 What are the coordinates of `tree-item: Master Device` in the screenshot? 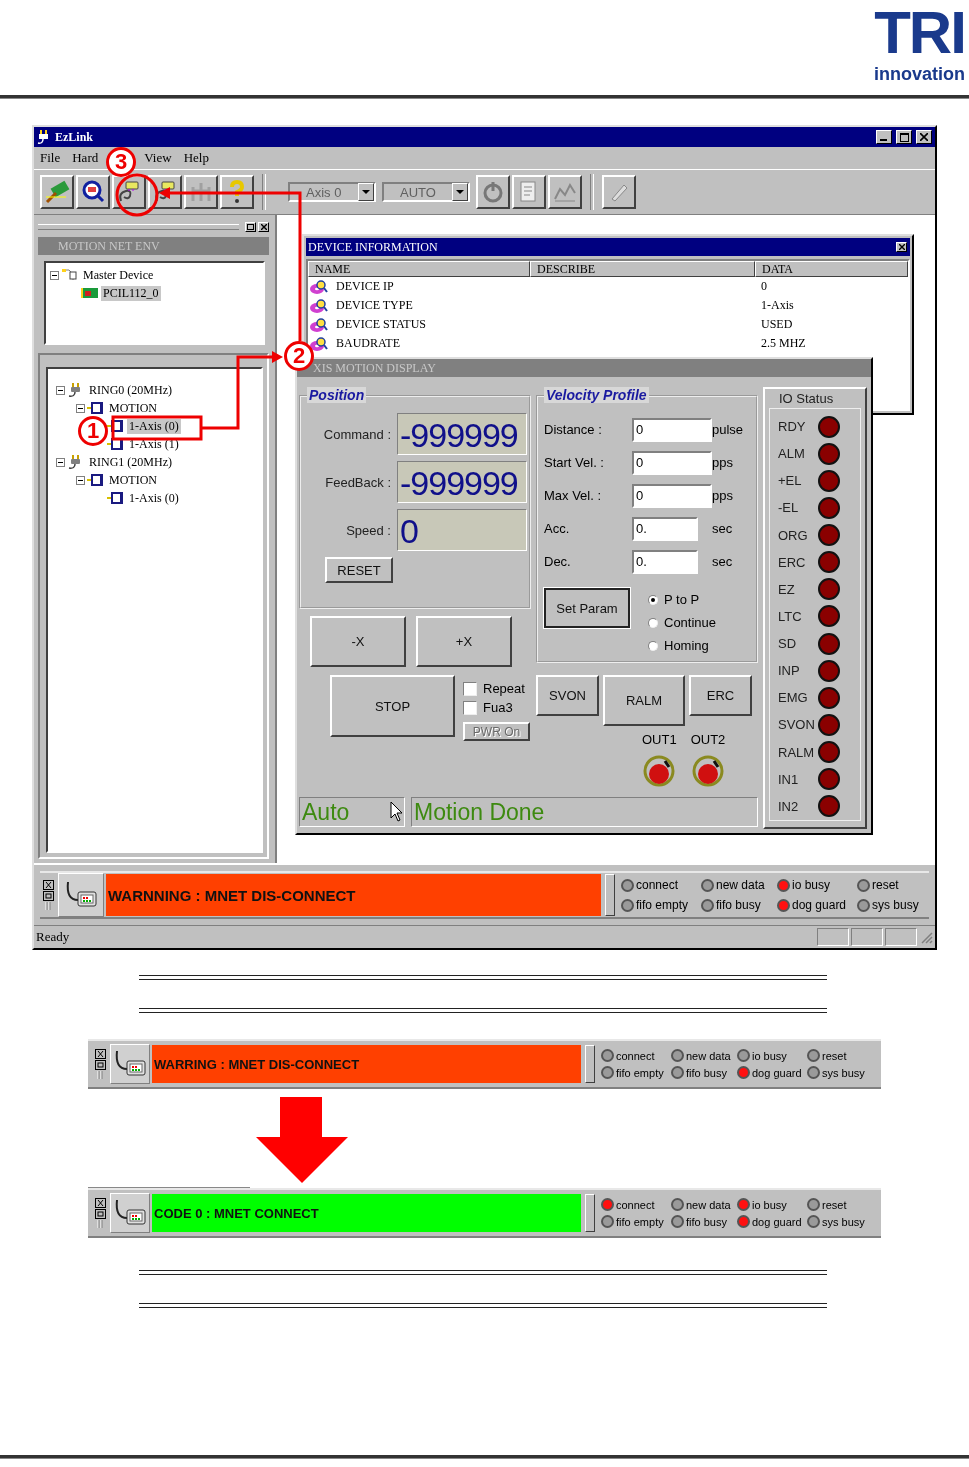 It's located at (118, 275).